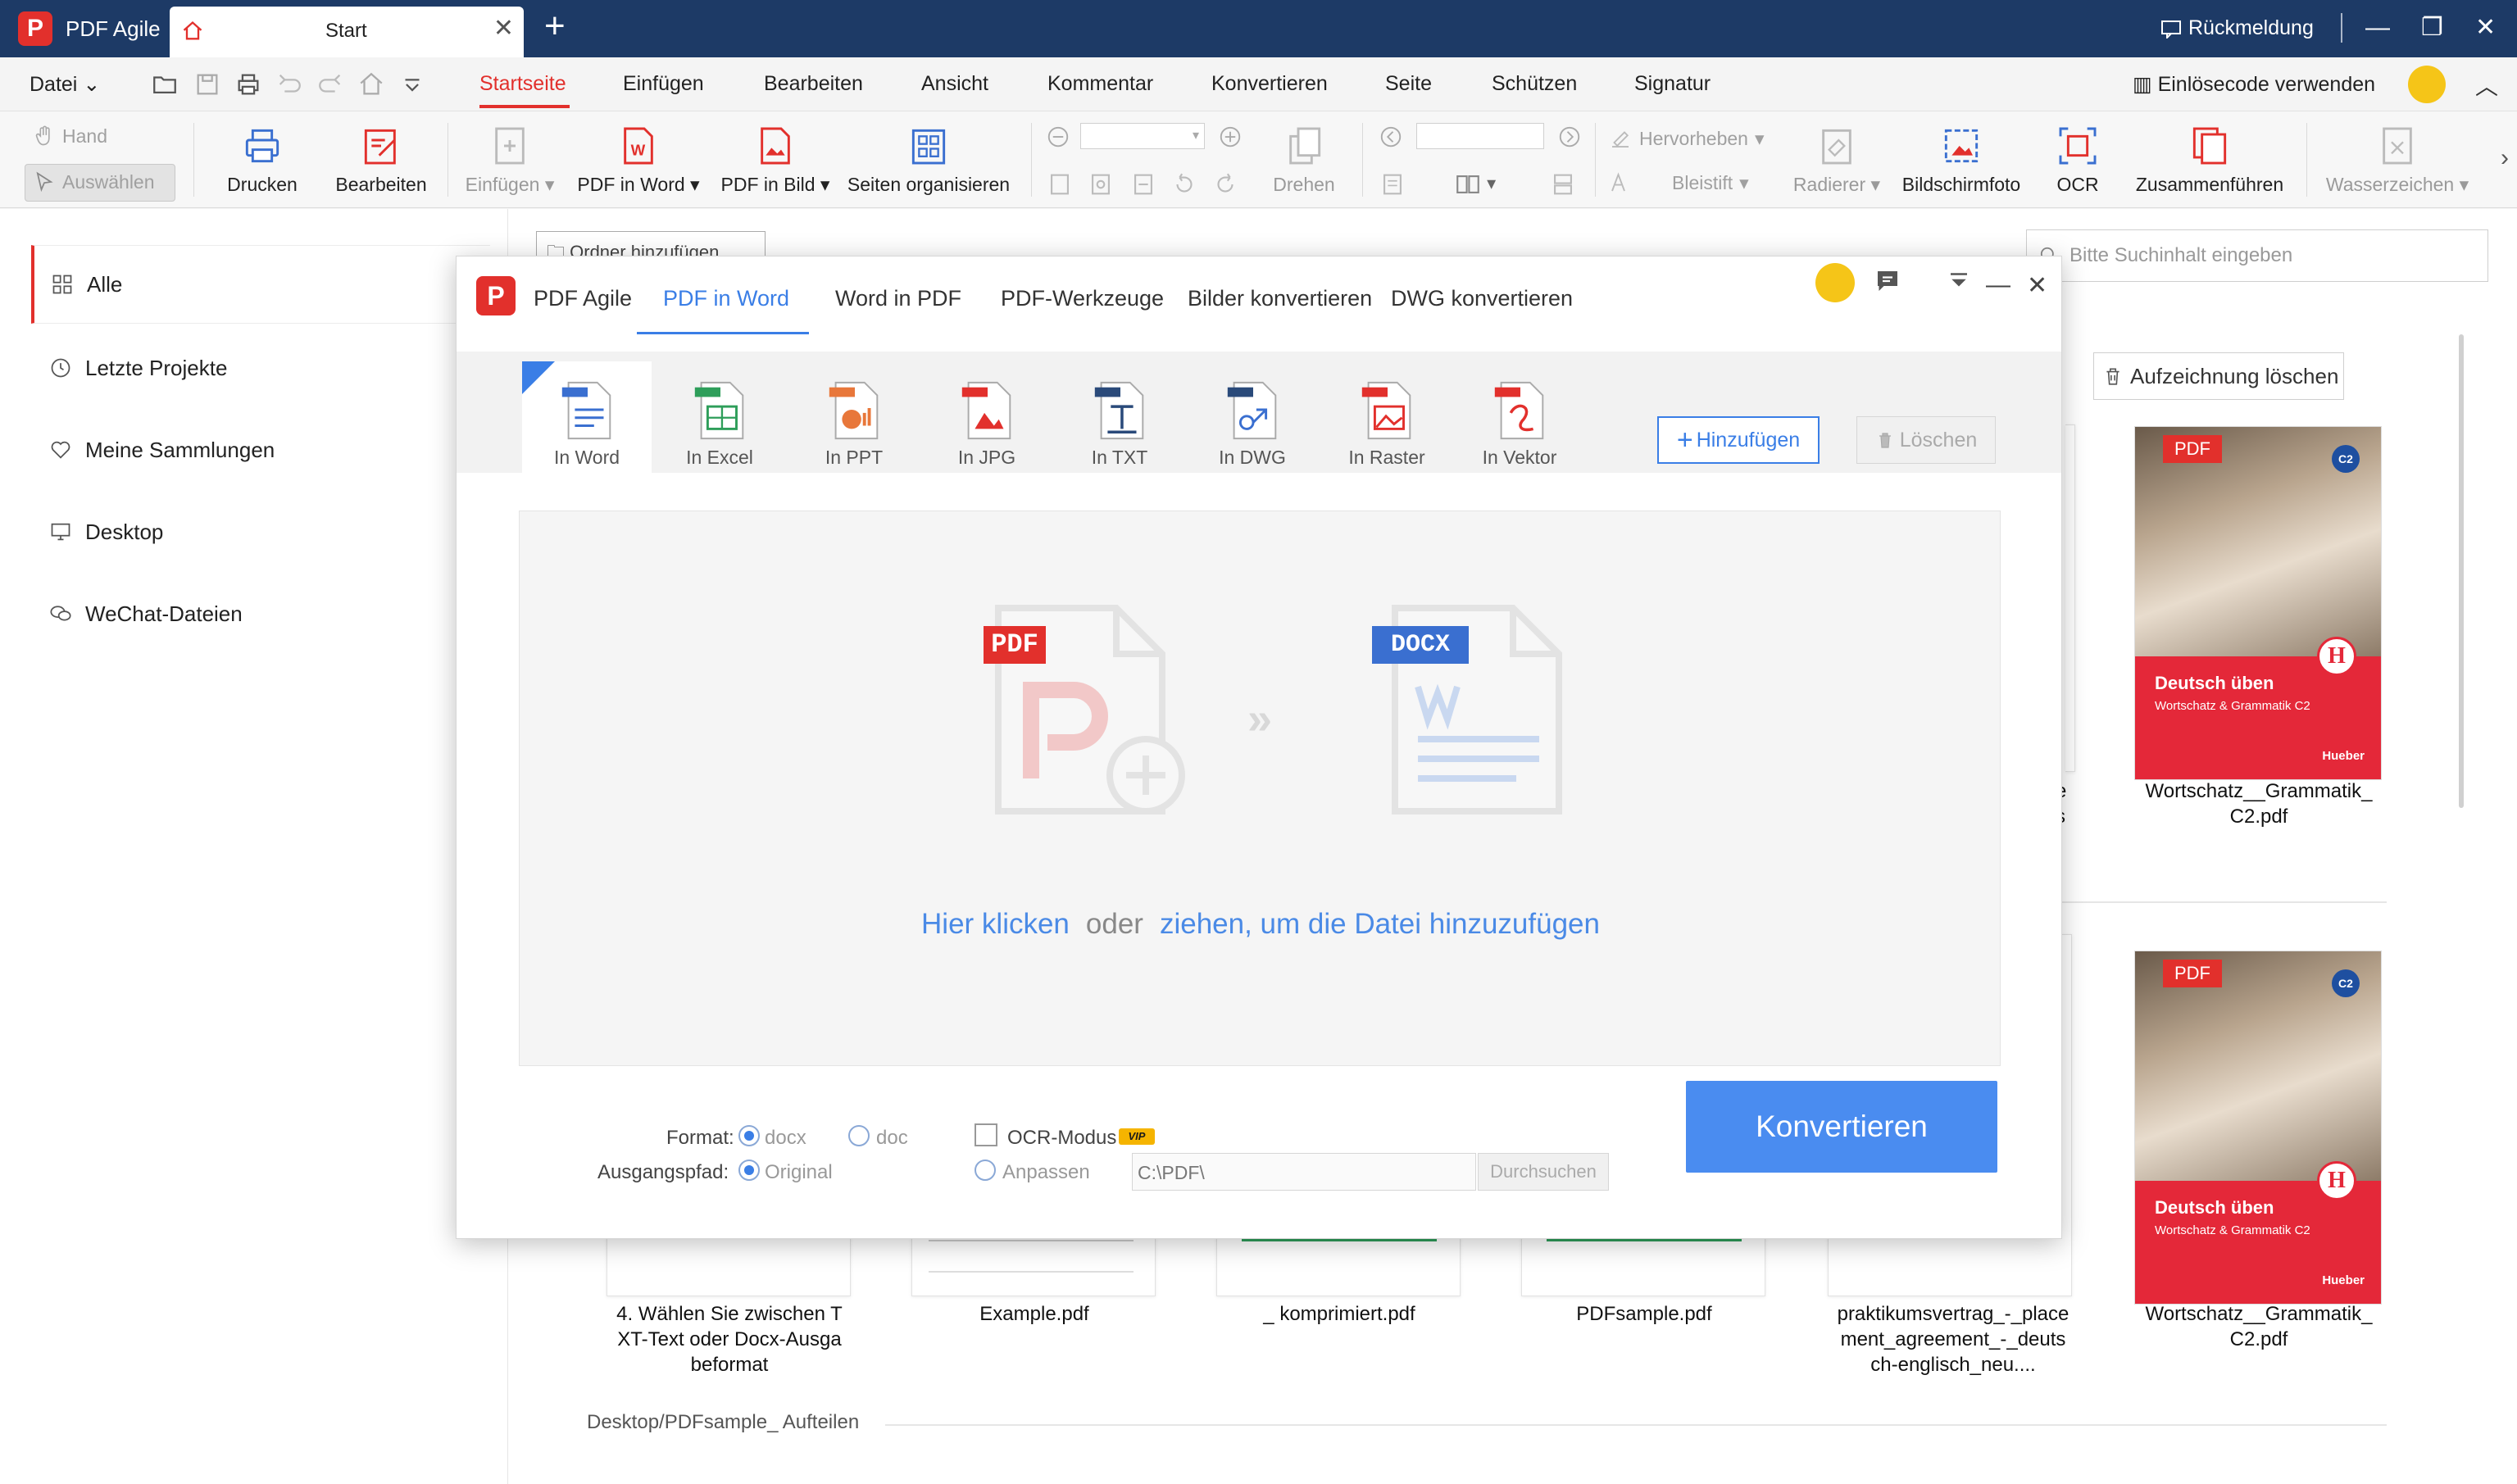  I want to click on fit-page-icon, so click(1060, 184).